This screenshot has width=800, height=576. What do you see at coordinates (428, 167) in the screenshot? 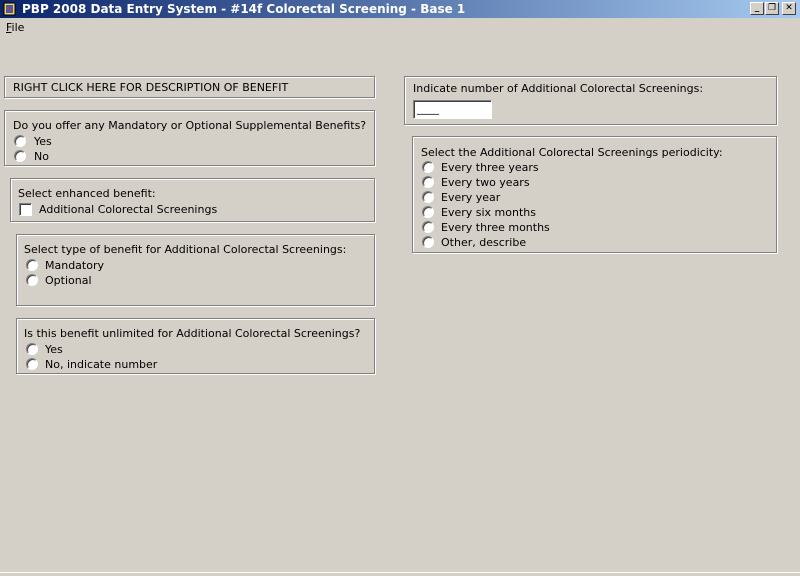
I see `period-three-years-radio` at bounding box center [428, 167].